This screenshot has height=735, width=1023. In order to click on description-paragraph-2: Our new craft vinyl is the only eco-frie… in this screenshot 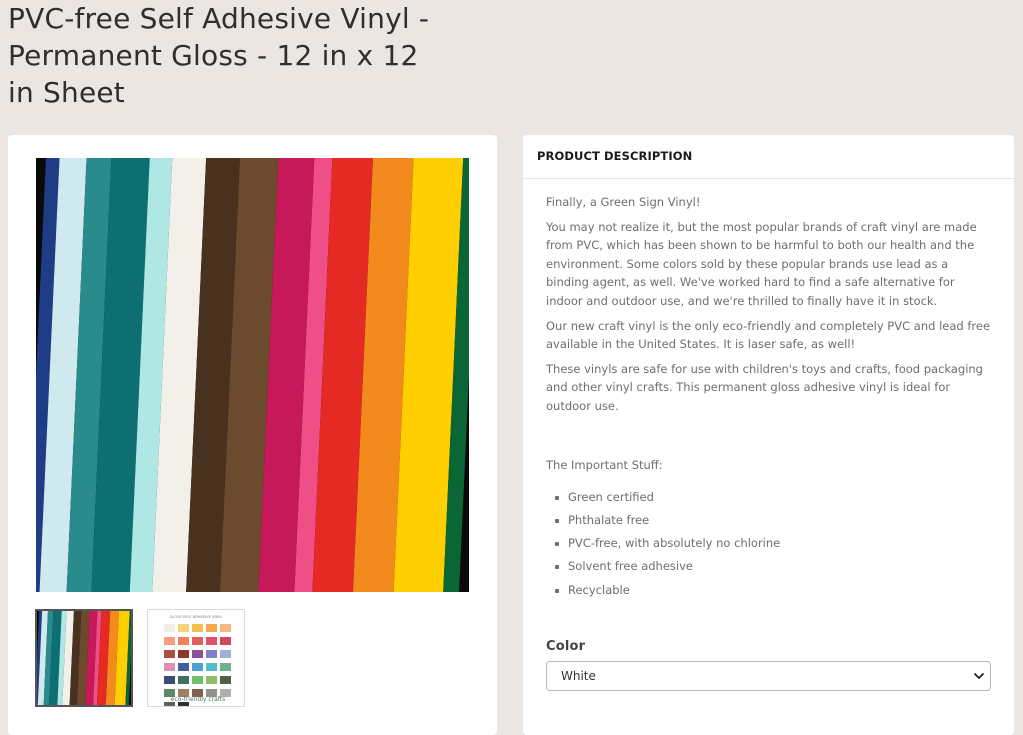, I will do `click(768, 335)`.